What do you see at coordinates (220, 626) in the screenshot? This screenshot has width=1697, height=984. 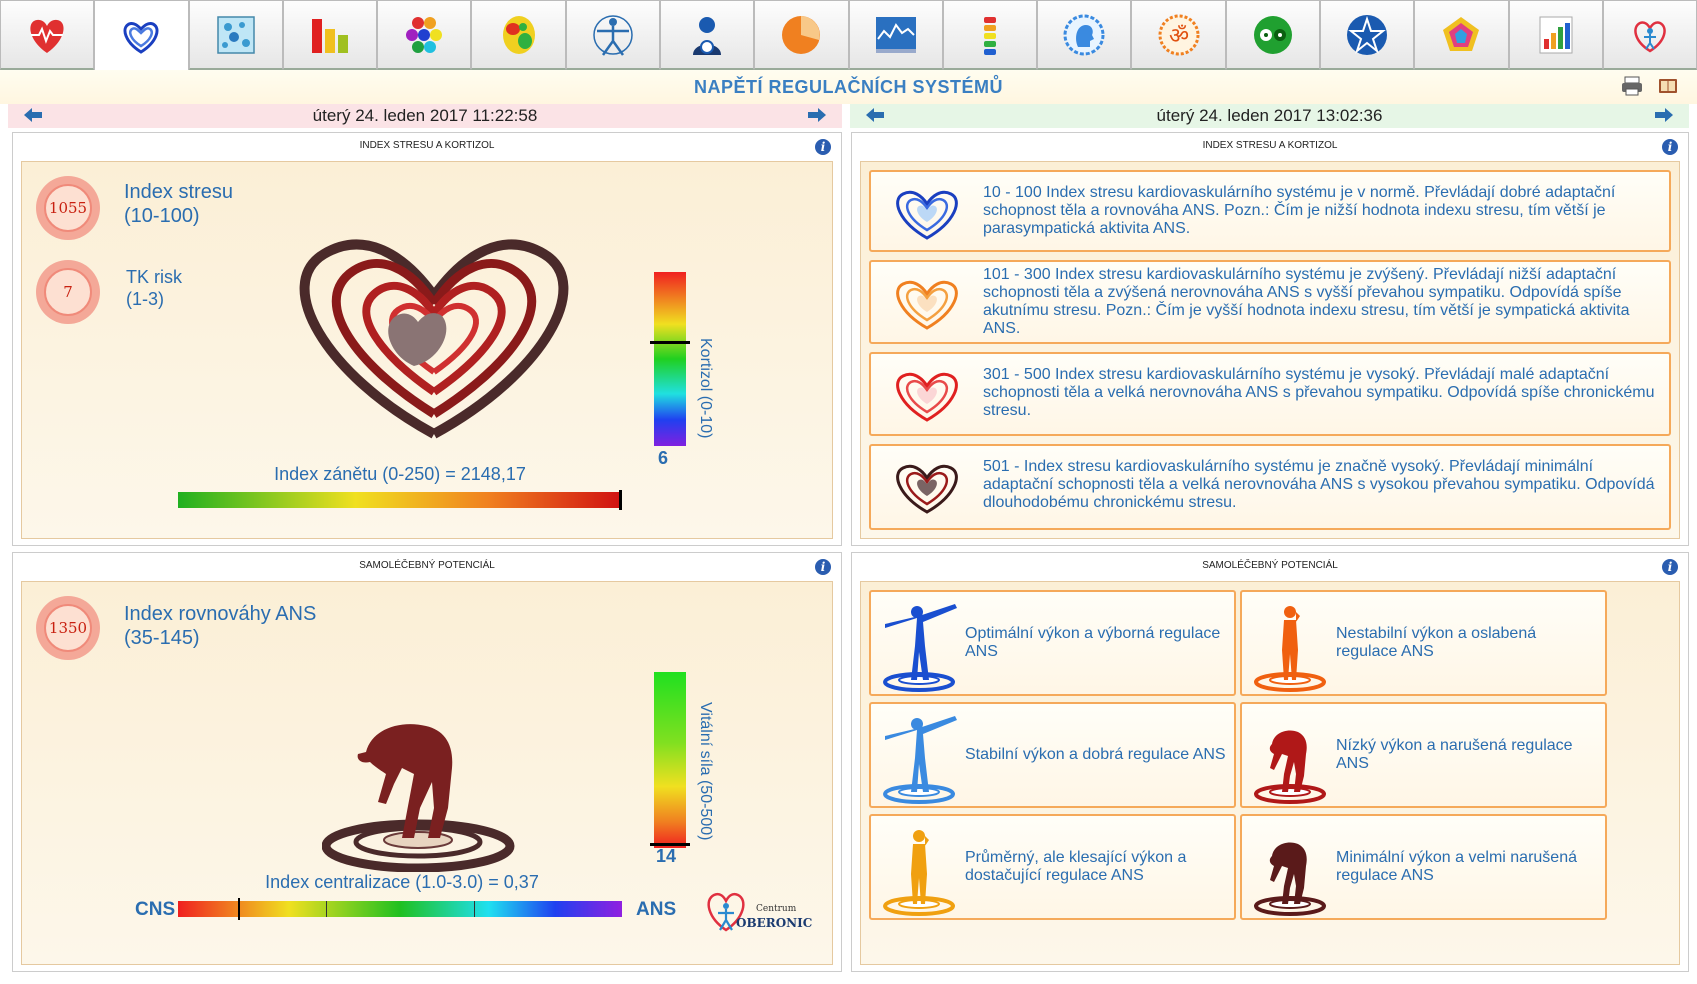 I see `ans-index-label: Index rovnováhy ANS (35-145)` at bounding box center [220, 626].